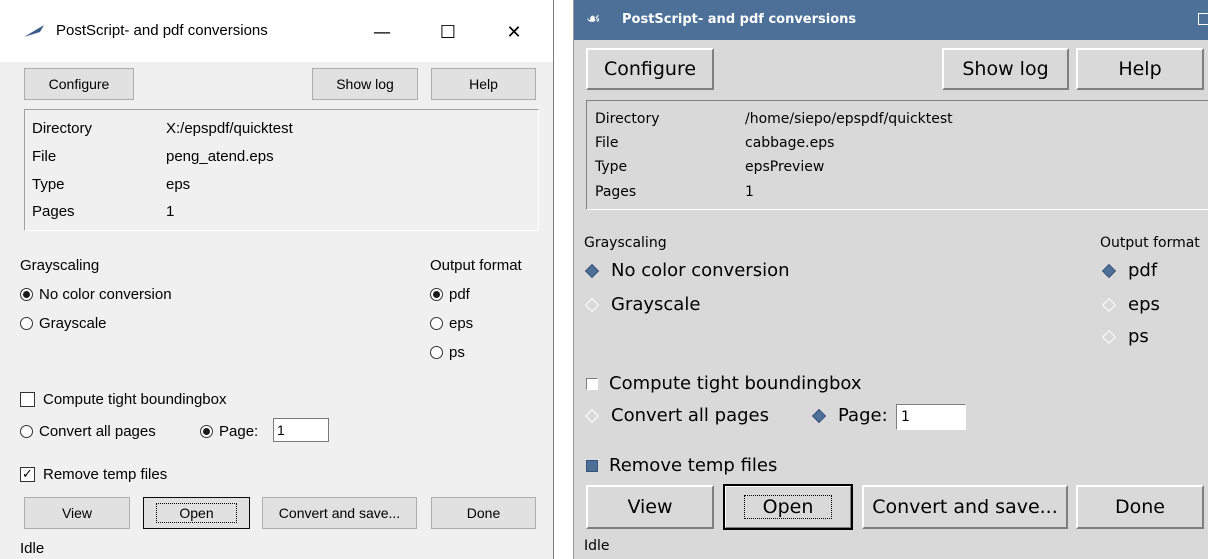  What do you see at coordinates (27, 474) in the screenshot?
I see `remove-temp-checkbox: ✓` at bounding box center [27, 474].